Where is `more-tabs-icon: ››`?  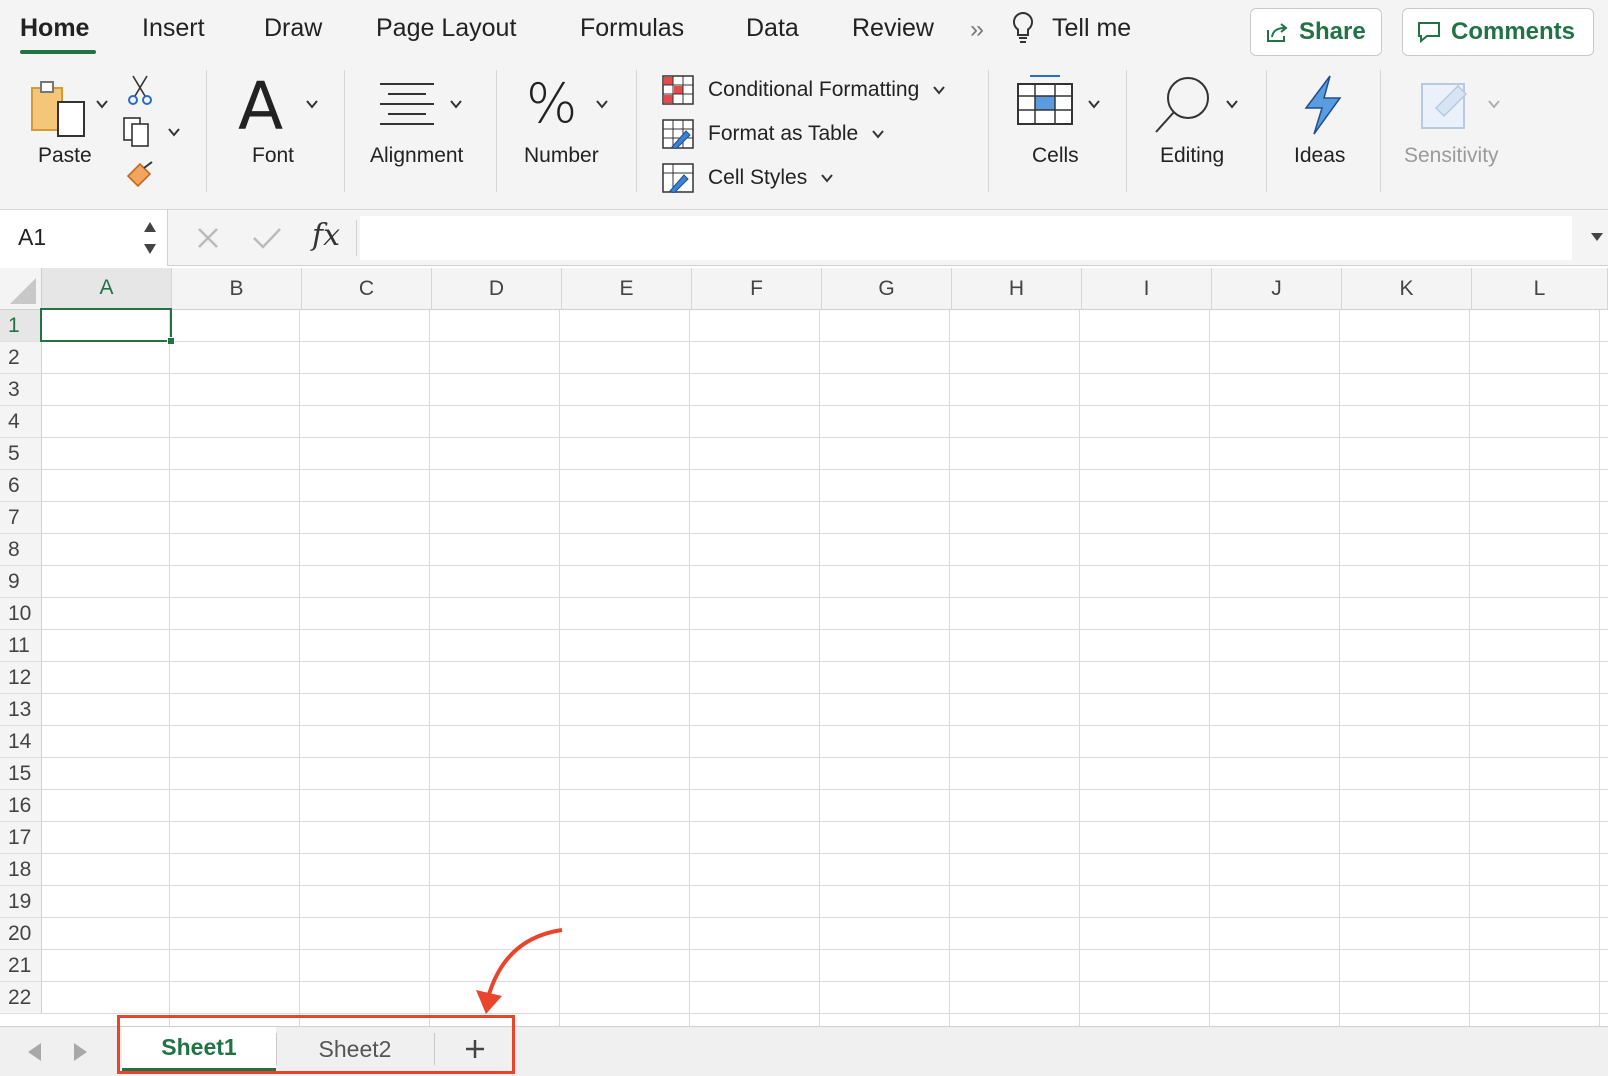
more-tabs-icon: ›› is located at coordinates (977, 30).